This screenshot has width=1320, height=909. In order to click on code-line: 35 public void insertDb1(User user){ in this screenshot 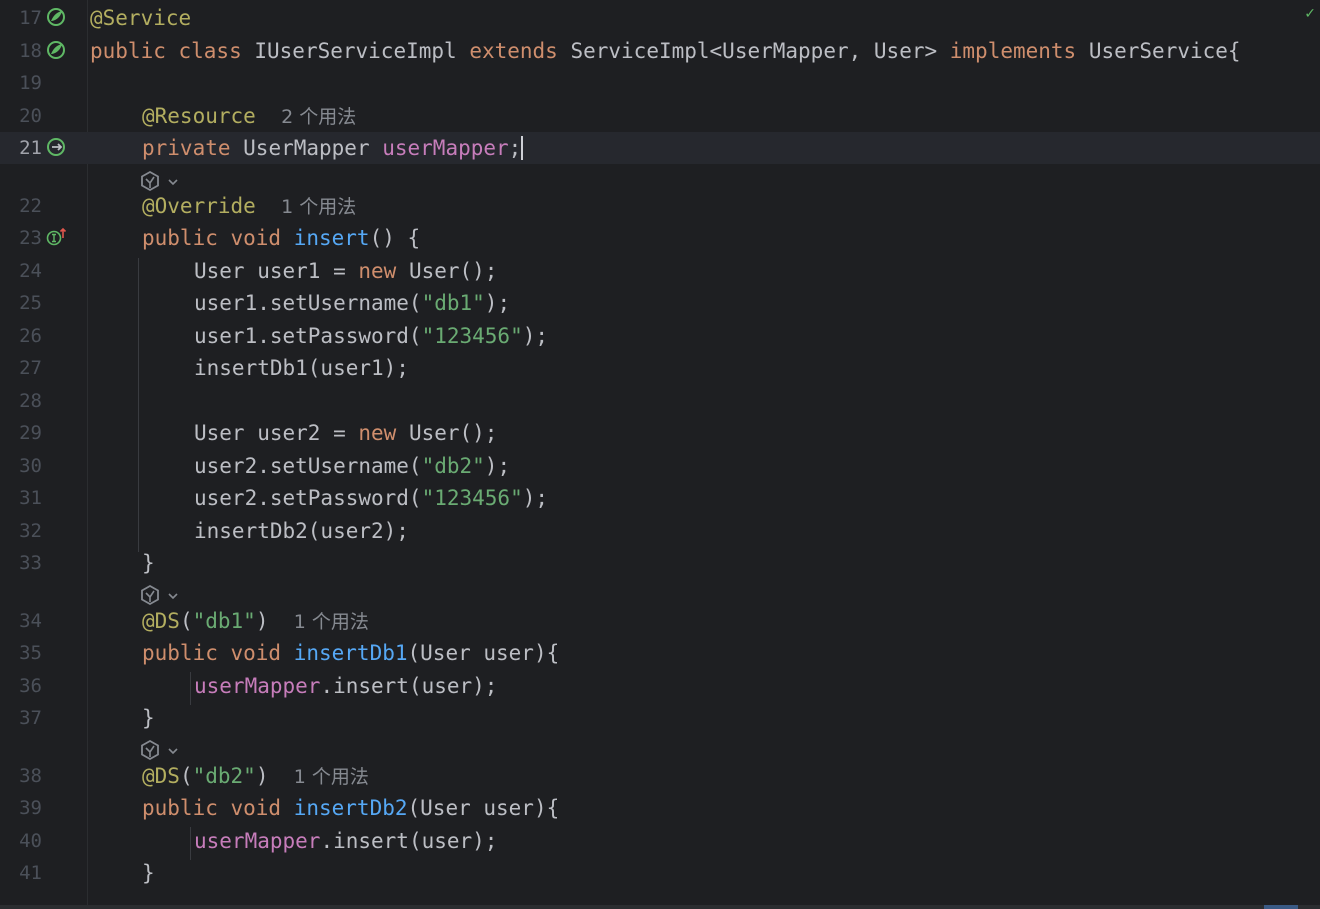, I will do `click(660, 653)`.